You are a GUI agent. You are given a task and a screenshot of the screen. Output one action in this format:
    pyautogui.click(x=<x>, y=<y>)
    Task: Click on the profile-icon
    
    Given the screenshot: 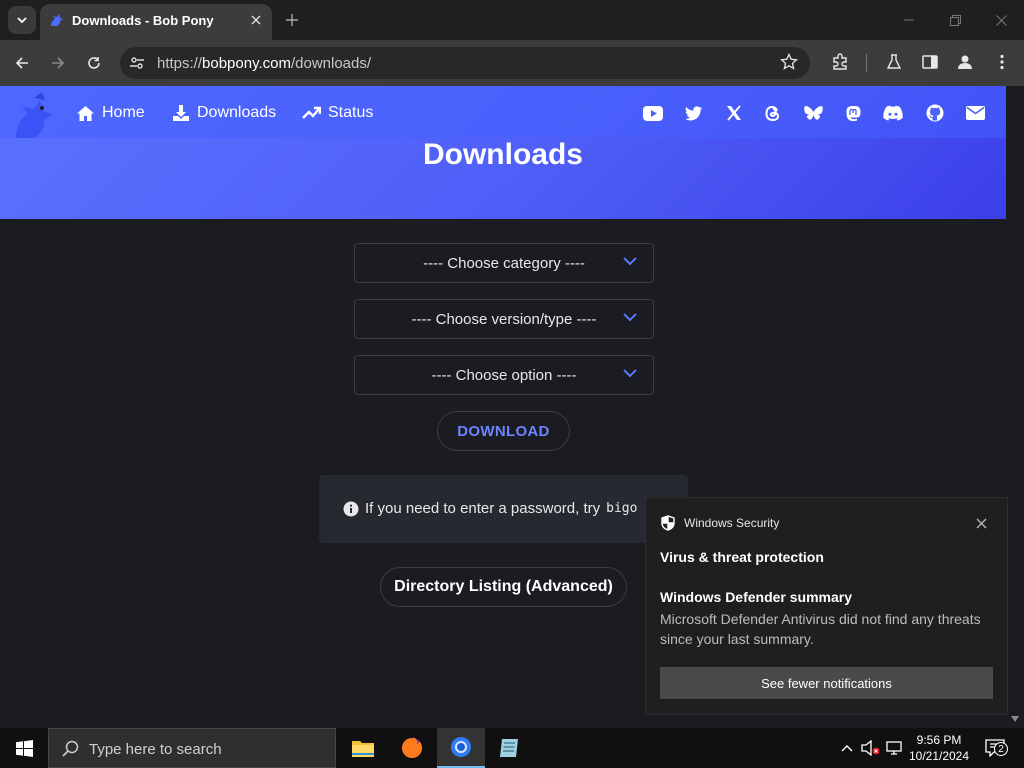 What is the action you would take?
    pyautogui.click(x=966, y=63)
    